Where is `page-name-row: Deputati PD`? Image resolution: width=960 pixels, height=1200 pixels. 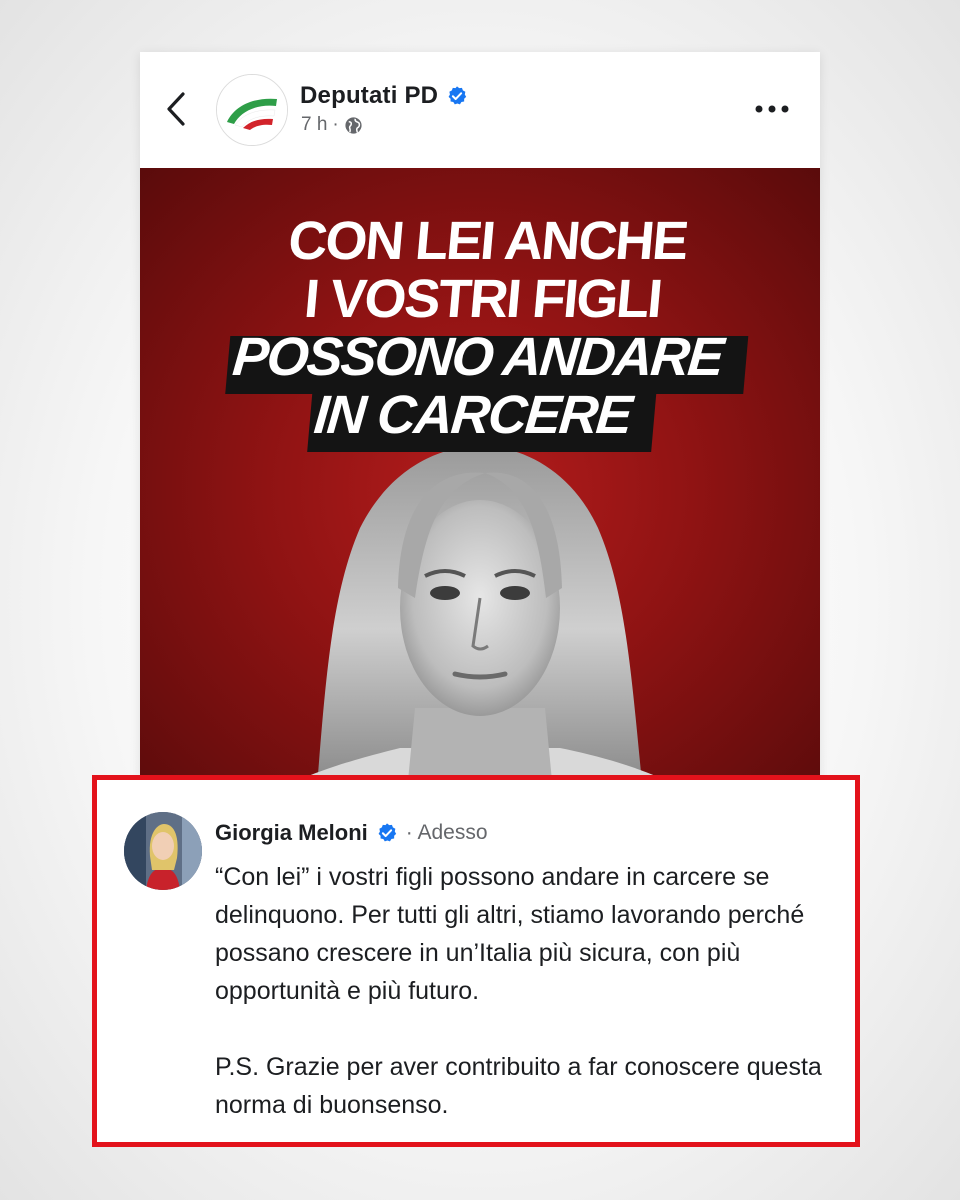
page-name-row: Deputati PD is located at coordinates (384, 96).